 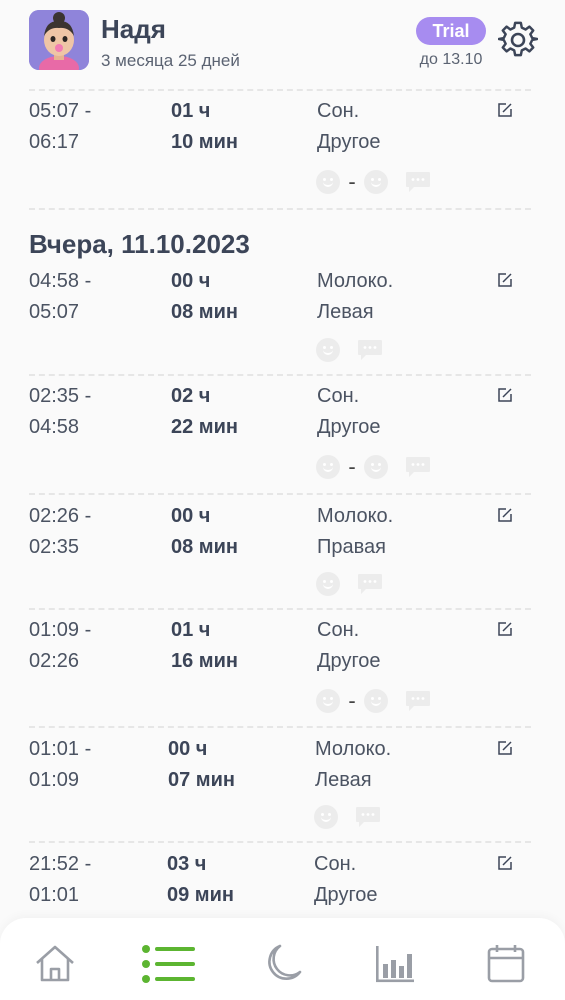 I want to click on duration-hours: 03 ч, so click(x=187, y=864).